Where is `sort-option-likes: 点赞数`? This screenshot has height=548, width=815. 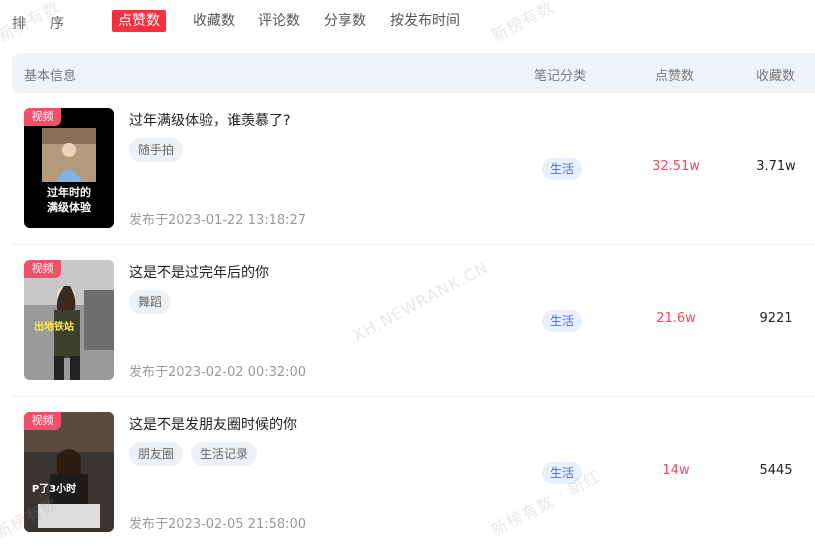
sort-option-likes: 点赞数 is located at coordinates (139, 21).